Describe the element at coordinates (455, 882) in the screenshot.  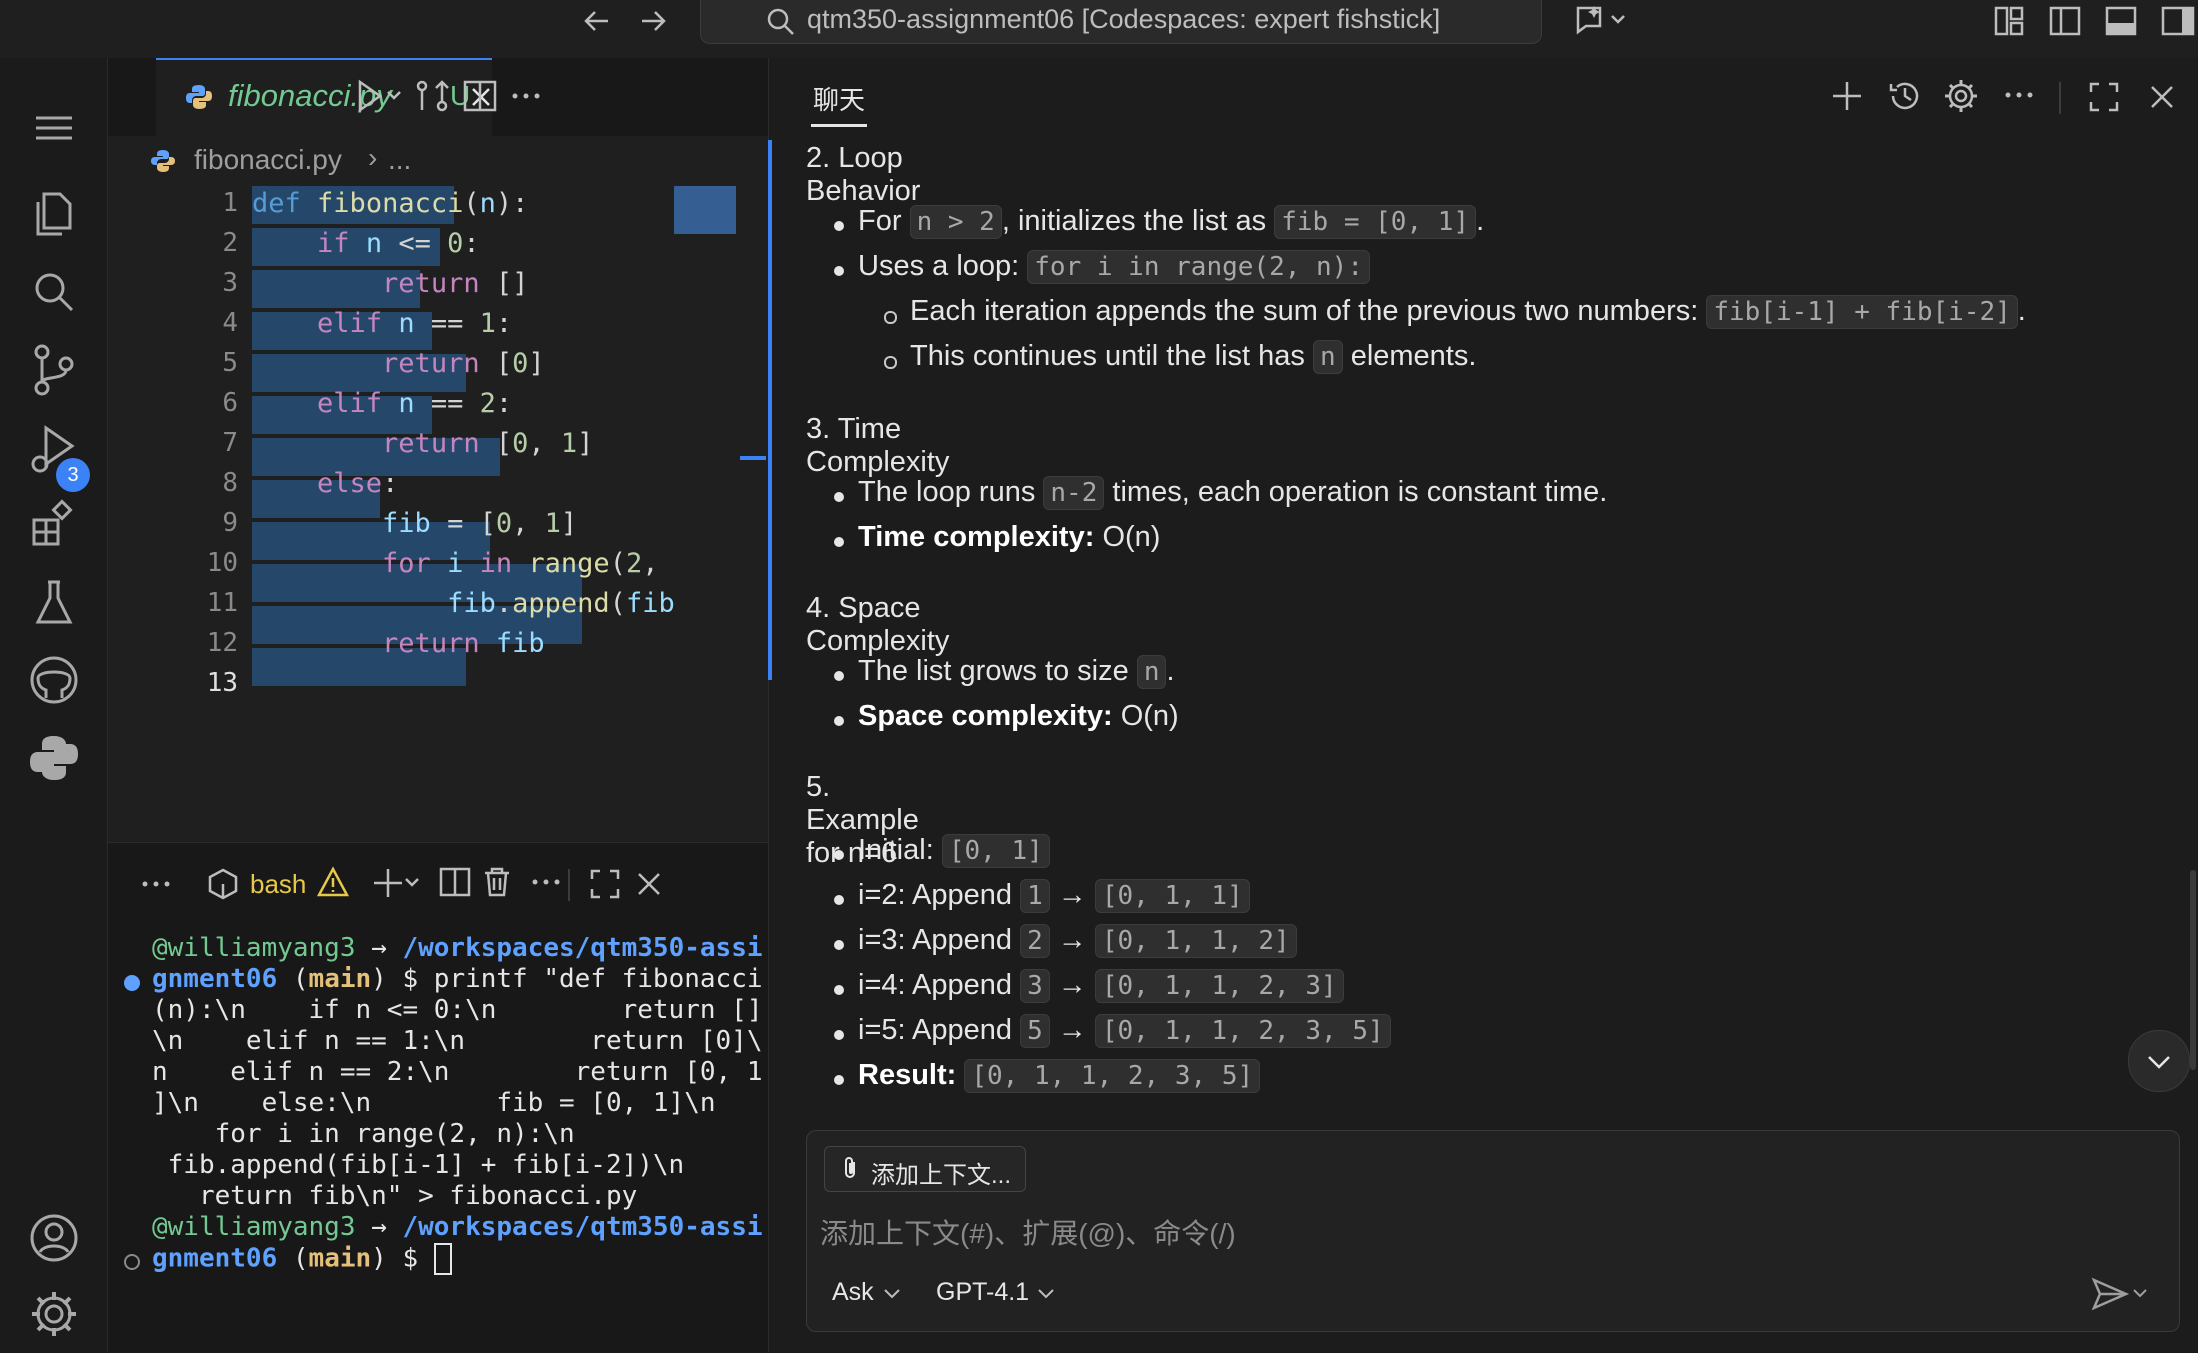
I see `split-terminal-icon` at that location.